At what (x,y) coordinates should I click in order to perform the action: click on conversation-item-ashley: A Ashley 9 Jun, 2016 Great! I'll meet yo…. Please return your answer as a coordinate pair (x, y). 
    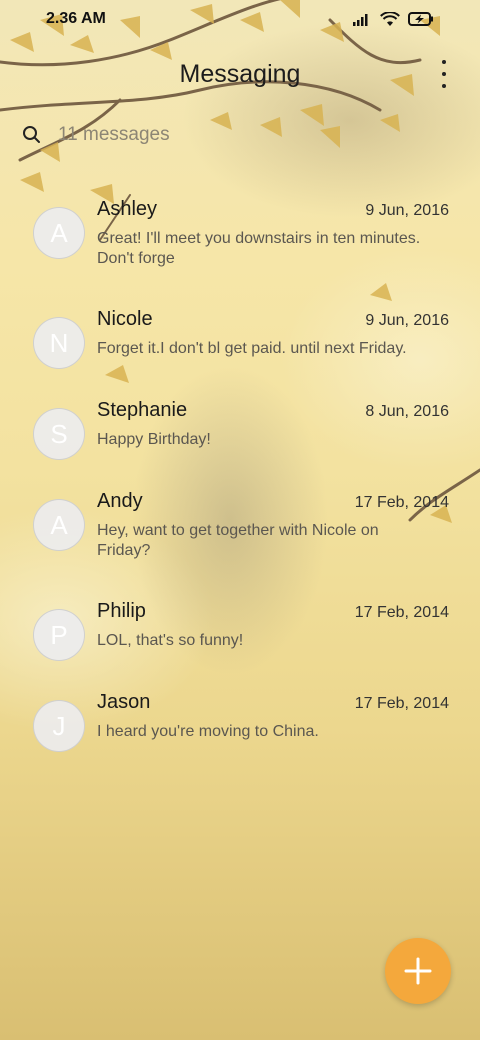
    Looking at the image, I should click on (240, 233).